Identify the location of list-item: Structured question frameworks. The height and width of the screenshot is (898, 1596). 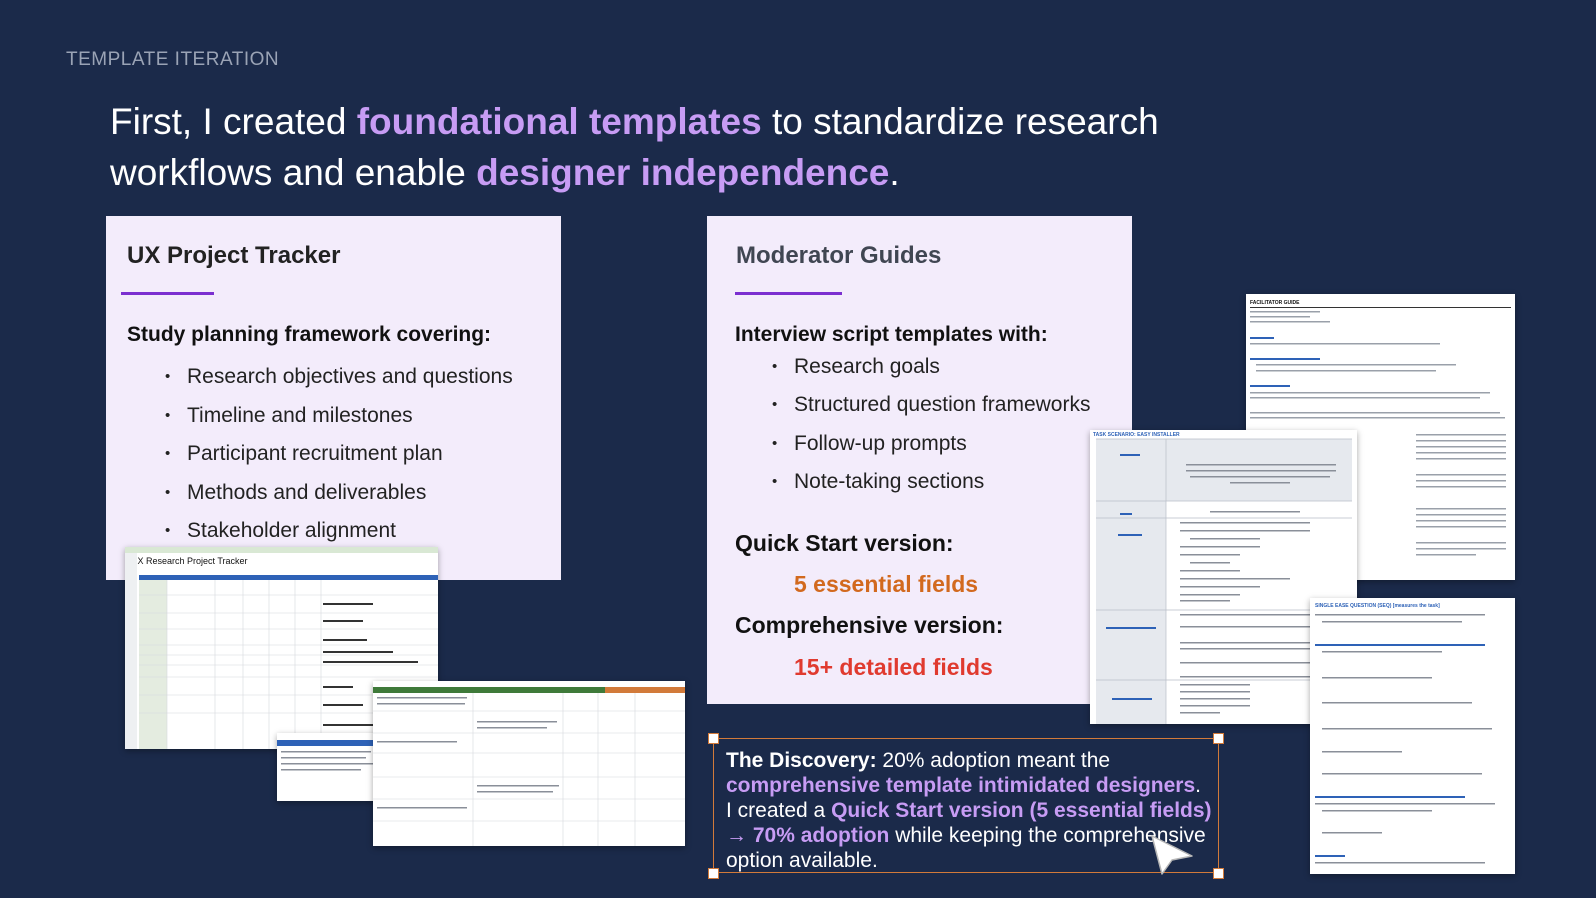
(931, 405).